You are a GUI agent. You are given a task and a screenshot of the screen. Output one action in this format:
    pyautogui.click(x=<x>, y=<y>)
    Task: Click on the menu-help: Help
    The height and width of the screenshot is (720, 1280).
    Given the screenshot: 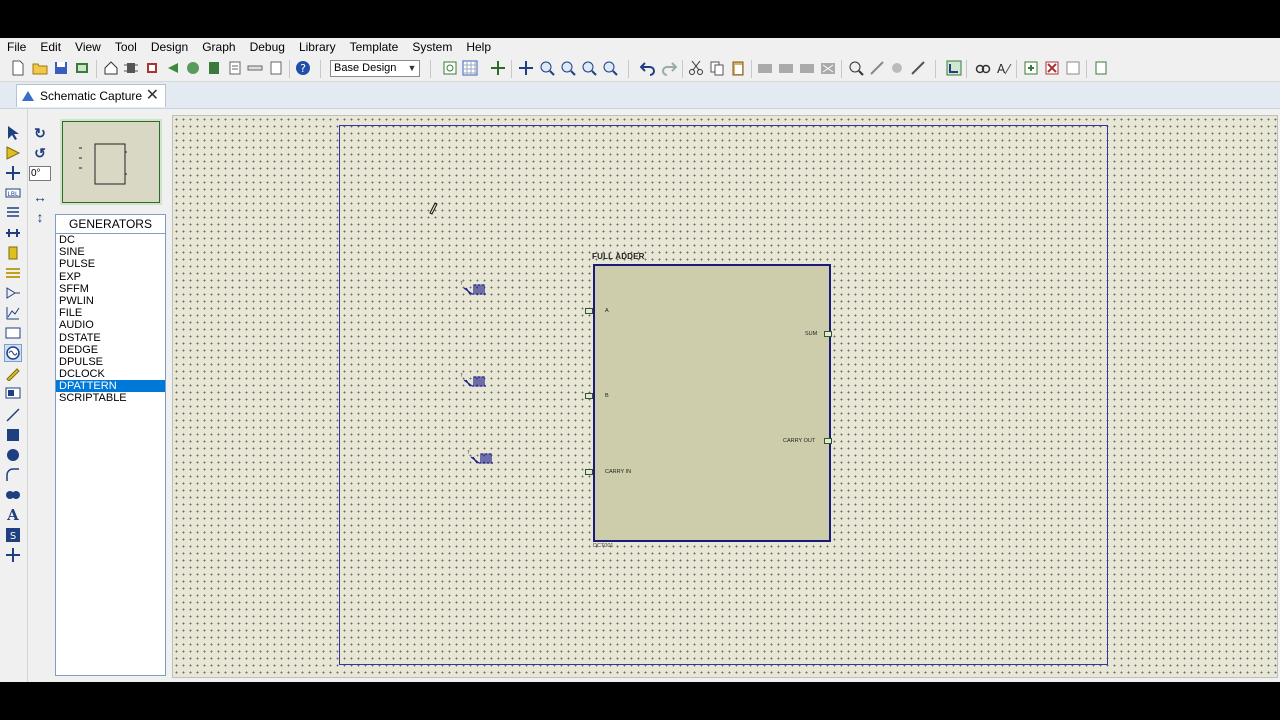 What is the action you would take?
    pyautogui.click(x=478, y=47)
    